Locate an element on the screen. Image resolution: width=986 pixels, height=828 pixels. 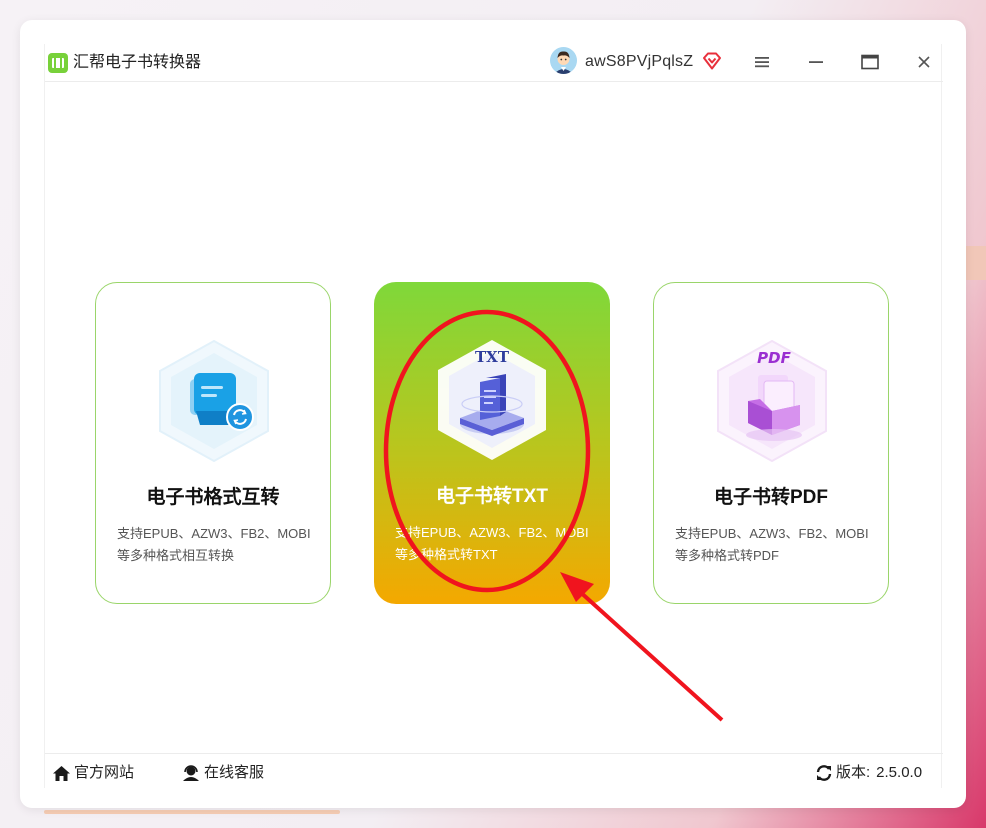
online-support-link: 在线客服 is located at coordinates (222, 773).